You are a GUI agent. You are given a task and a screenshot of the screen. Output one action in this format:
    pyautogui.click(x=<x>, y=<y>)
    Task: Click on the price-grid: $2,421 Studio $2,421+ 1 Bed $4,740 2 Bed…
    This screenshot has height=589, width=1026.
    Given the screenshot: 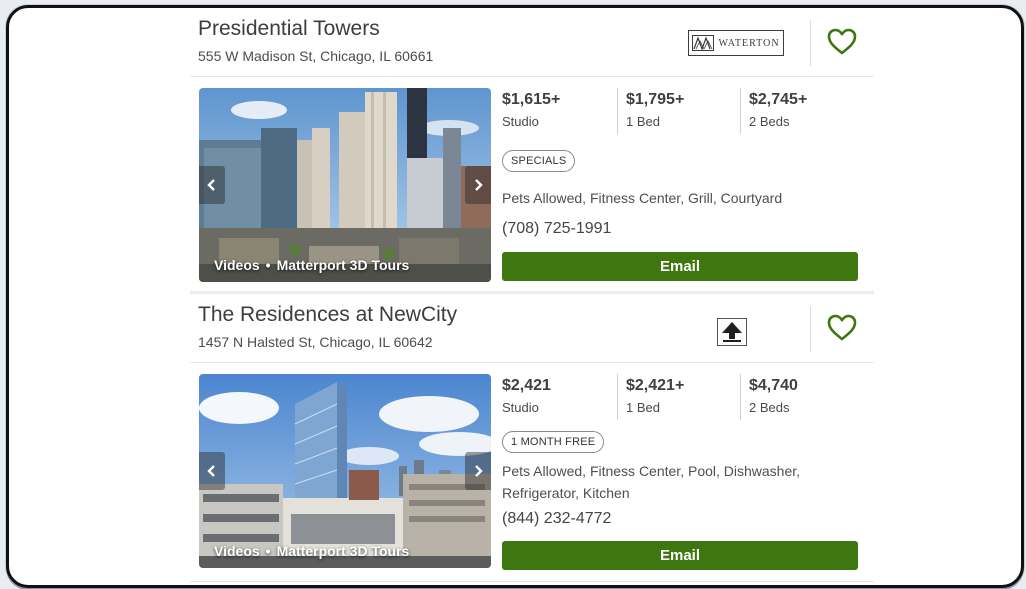 What is the action you would take?
    pyautogui.click(x=687, y=397)
    